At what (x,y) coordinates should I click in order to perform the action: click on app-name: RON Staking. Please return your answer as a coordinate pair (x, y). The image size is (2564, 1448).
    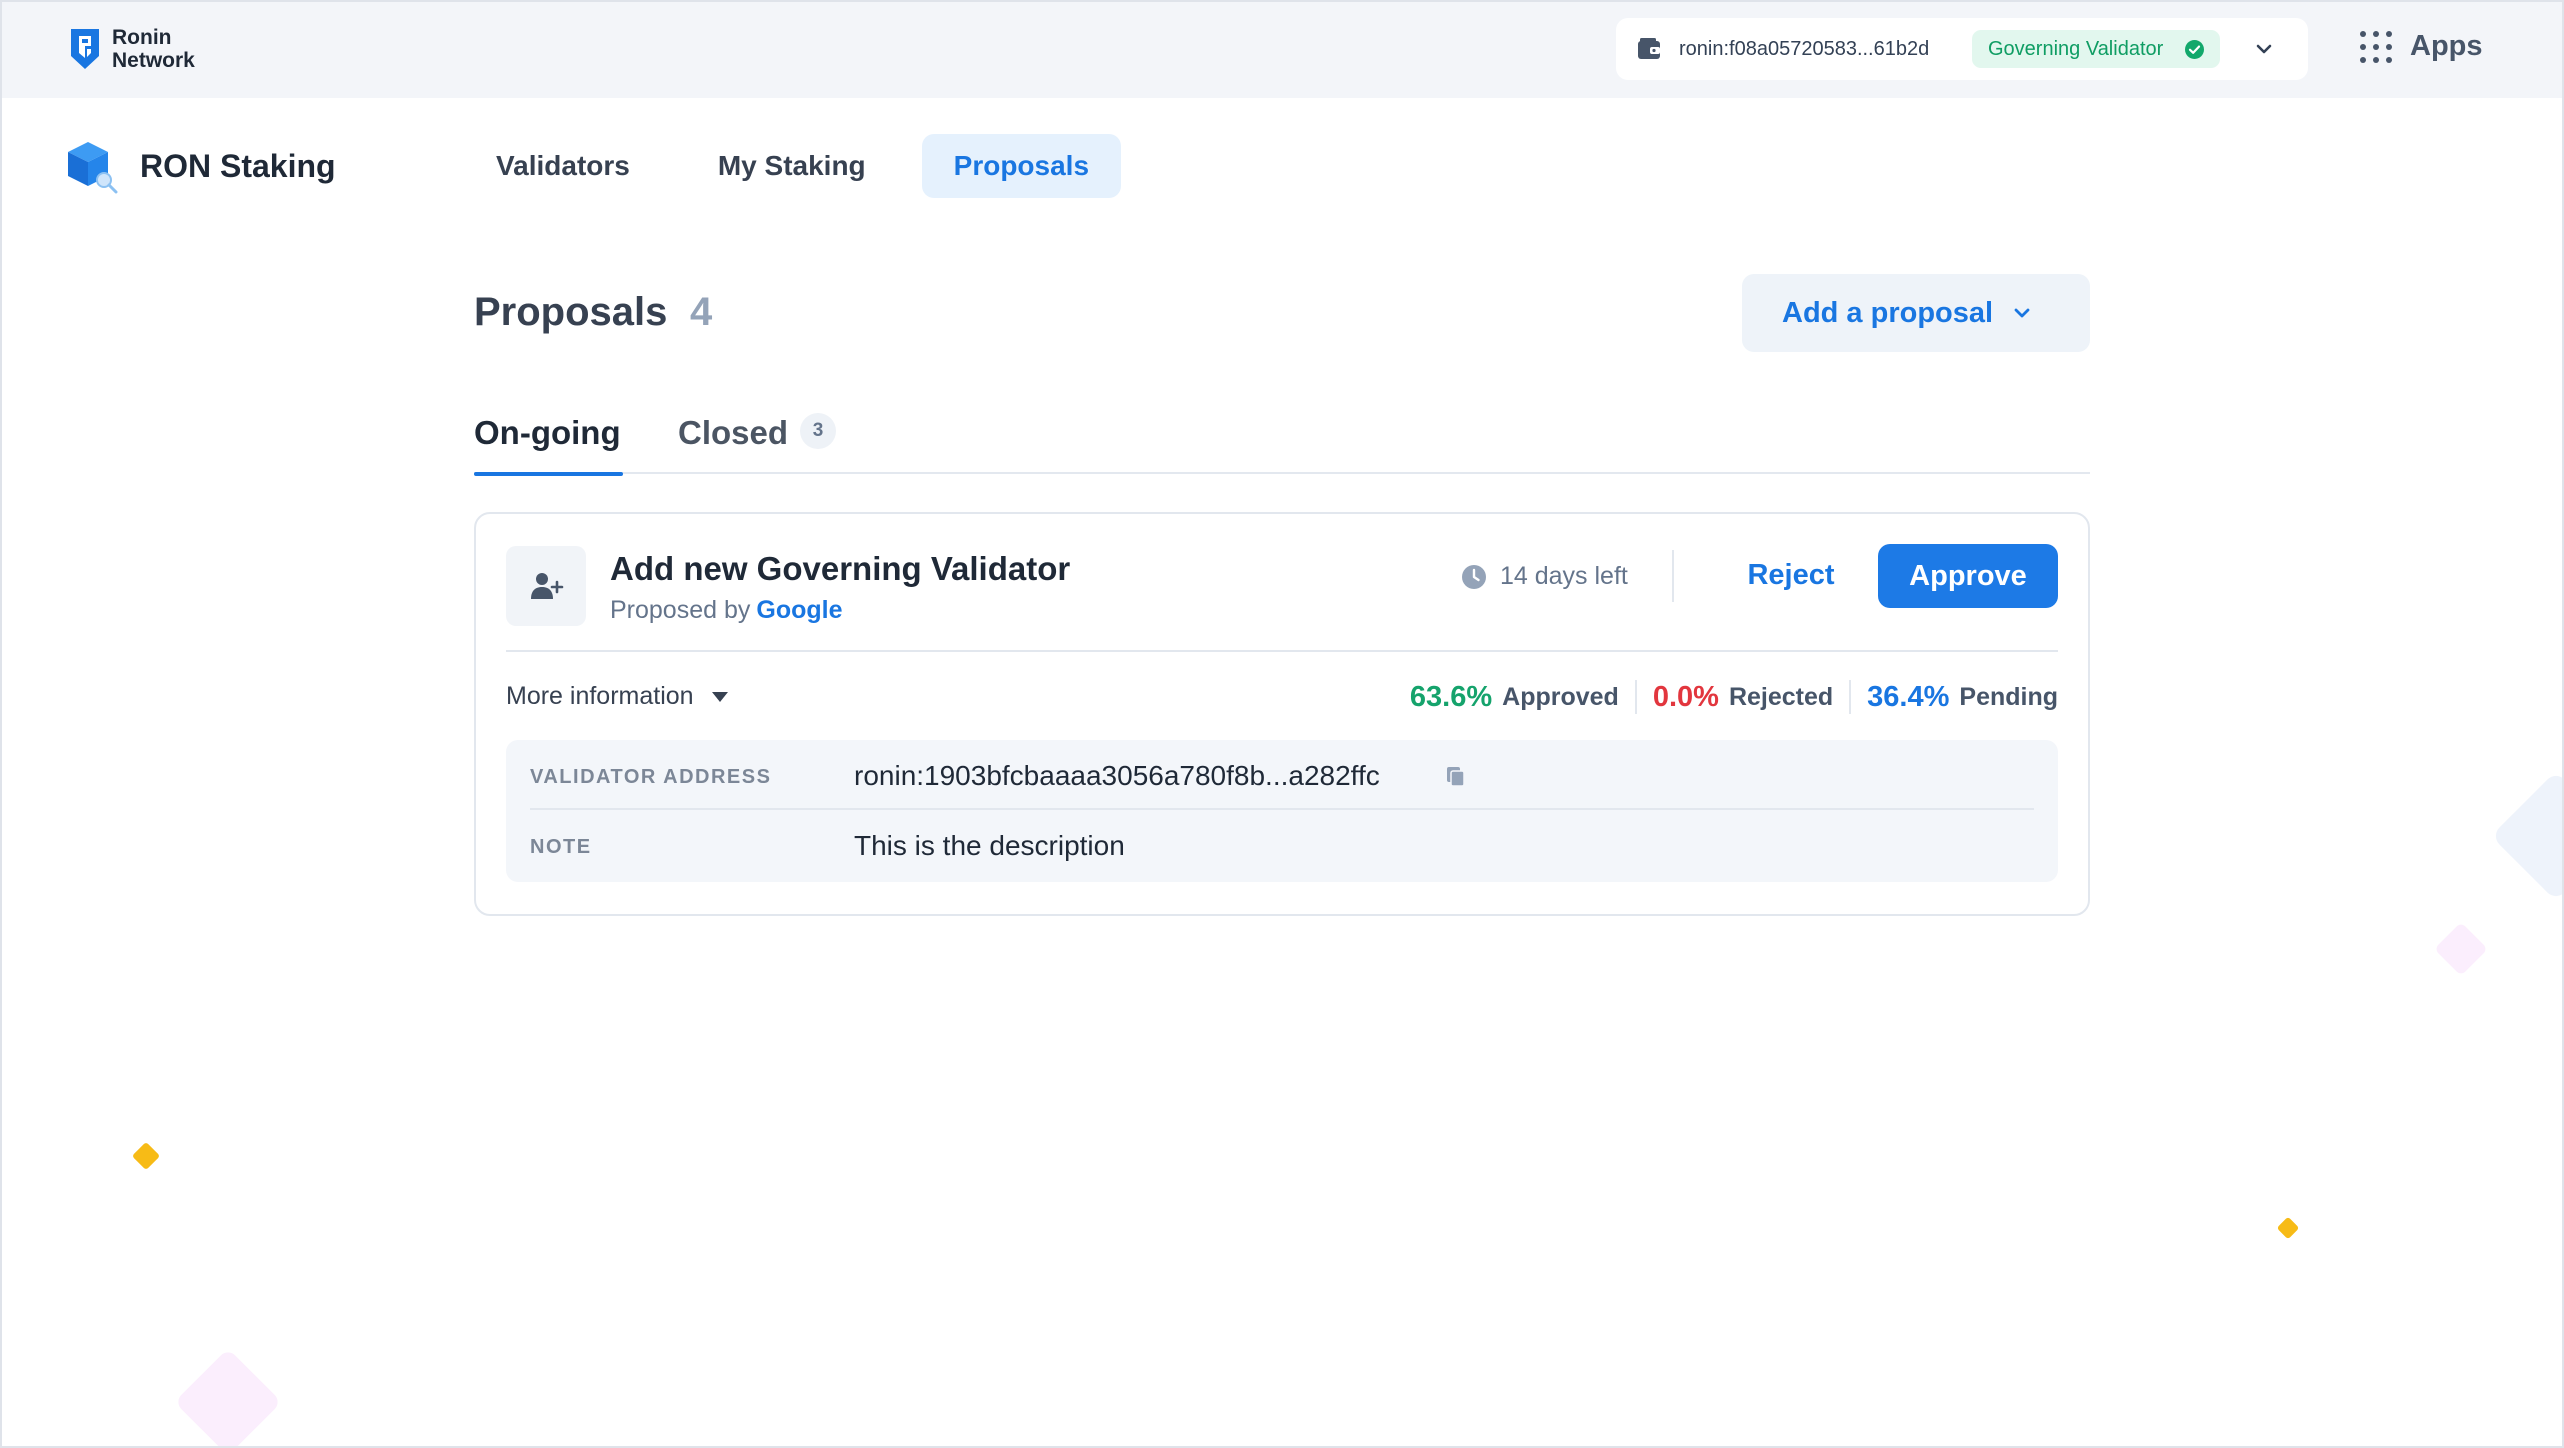
    Looking at the image, I should click on (238, 165).